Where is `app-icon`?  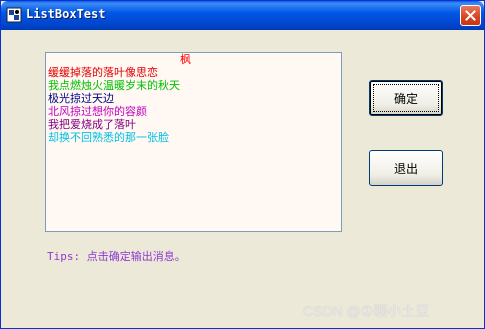
app-icon is located at coordinates (14, 15).